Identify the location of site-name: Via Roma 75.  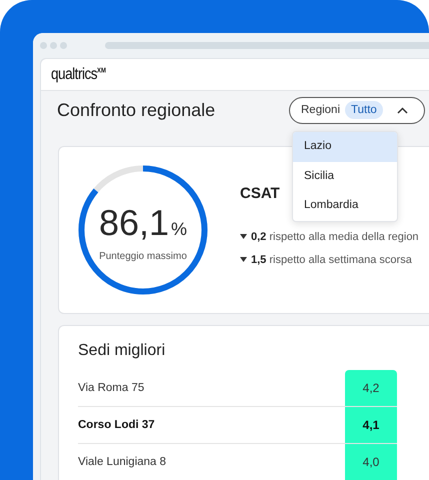
(112, 388).